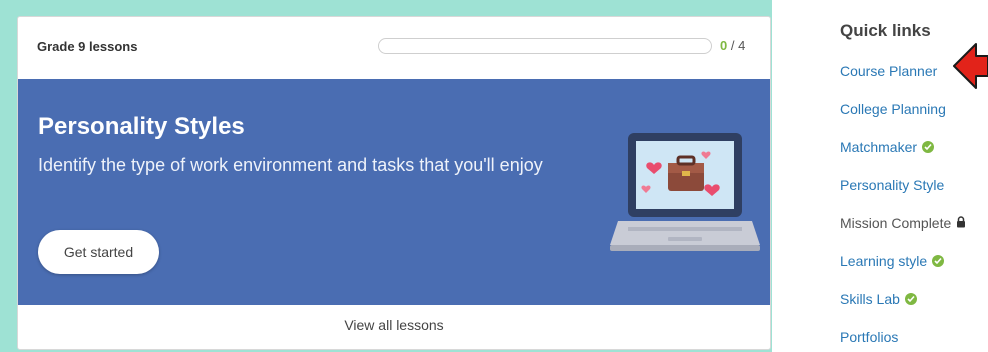 This screenshot has height=352, width=988. What do you see at coordinates (961, 223) in the screenshot?
I see `lock-icon` at bounding box center [961, 223].